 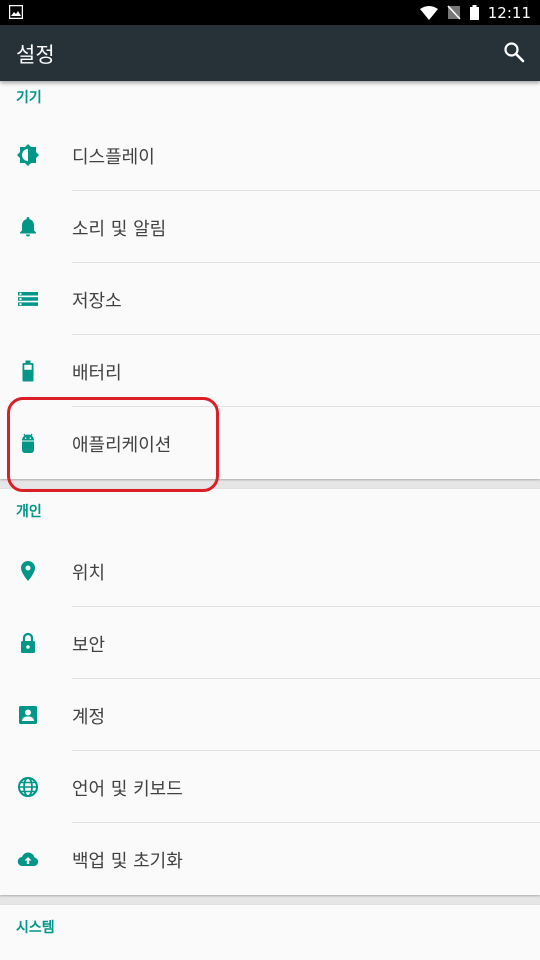 I want to click on section-header-device: 기기, so click(x=29, y=98).